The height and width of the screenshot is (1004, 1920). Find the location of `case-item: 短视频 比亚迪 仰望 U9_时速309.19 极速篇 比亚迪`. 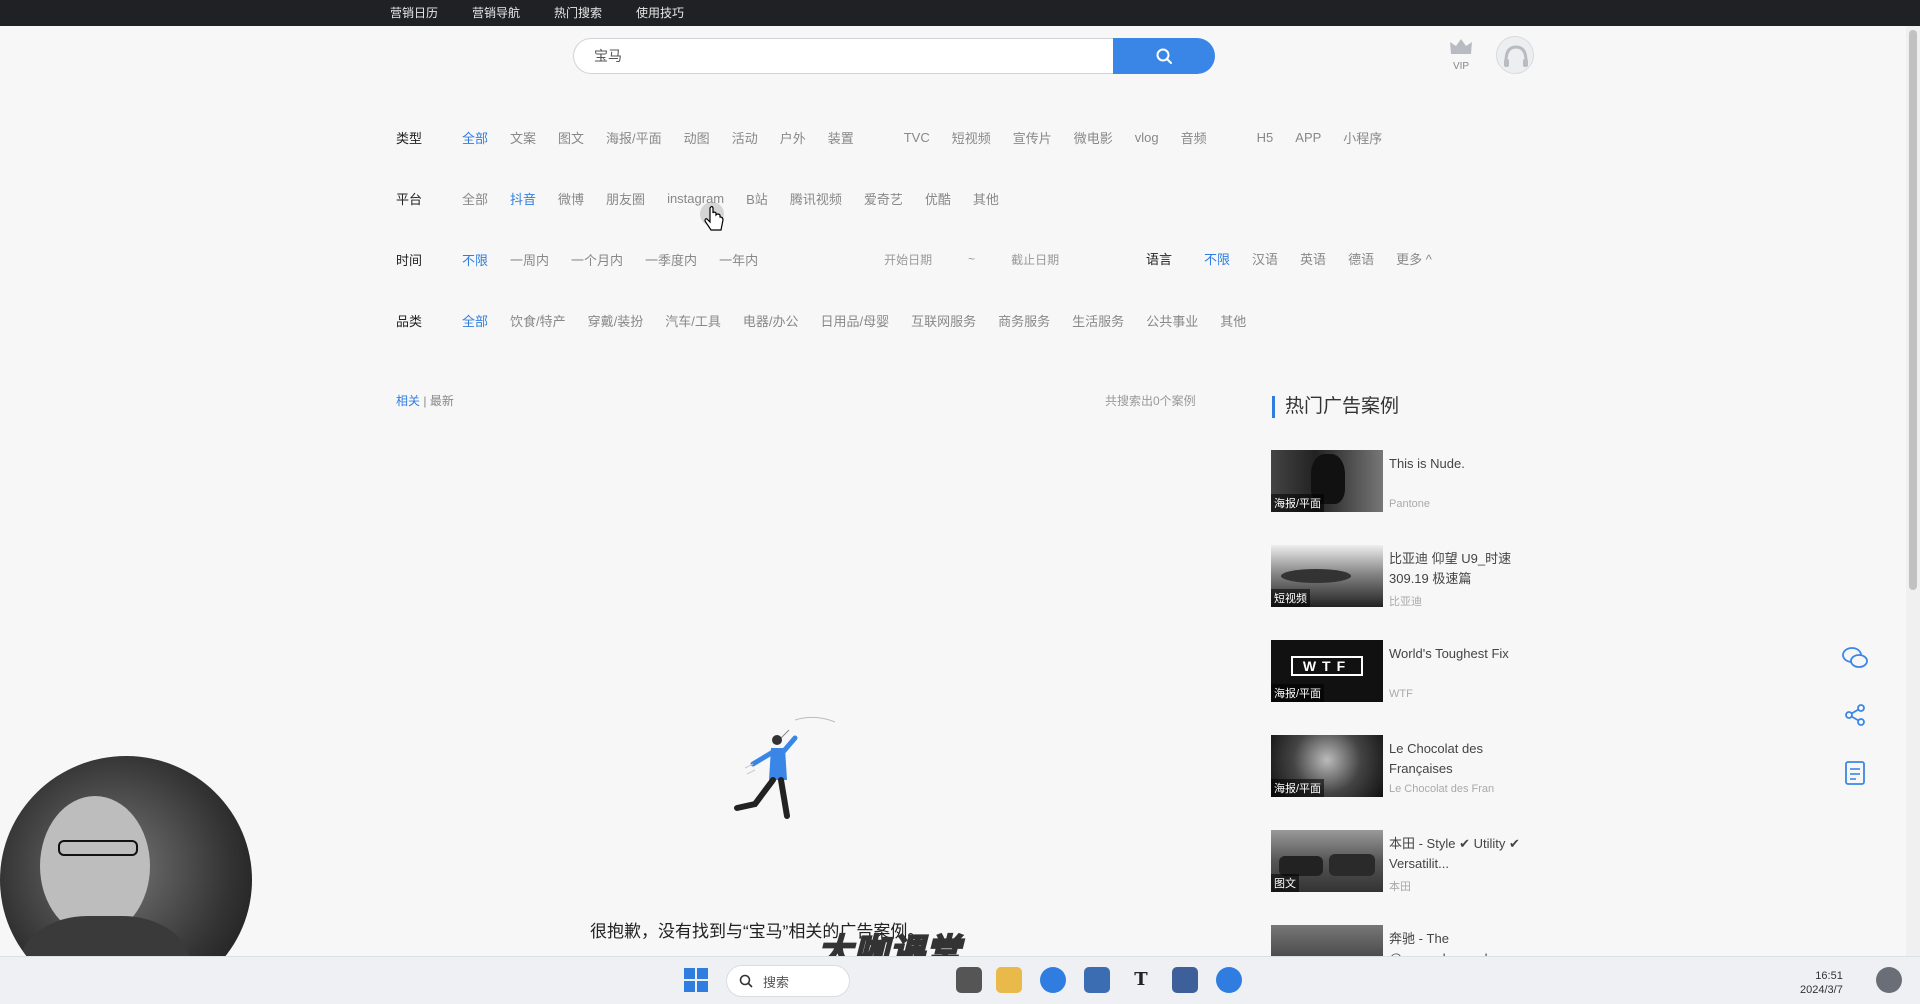

case-item: 短视频 比亚迪 仰望 U9_时速309.19 极速篇 比亚迪 is located at coordinates (1396, 577).